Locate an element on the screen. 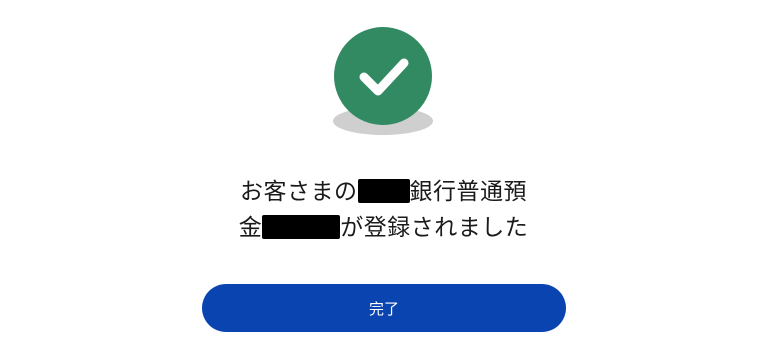  redacted-account-number is located at coordinates (301, 227).